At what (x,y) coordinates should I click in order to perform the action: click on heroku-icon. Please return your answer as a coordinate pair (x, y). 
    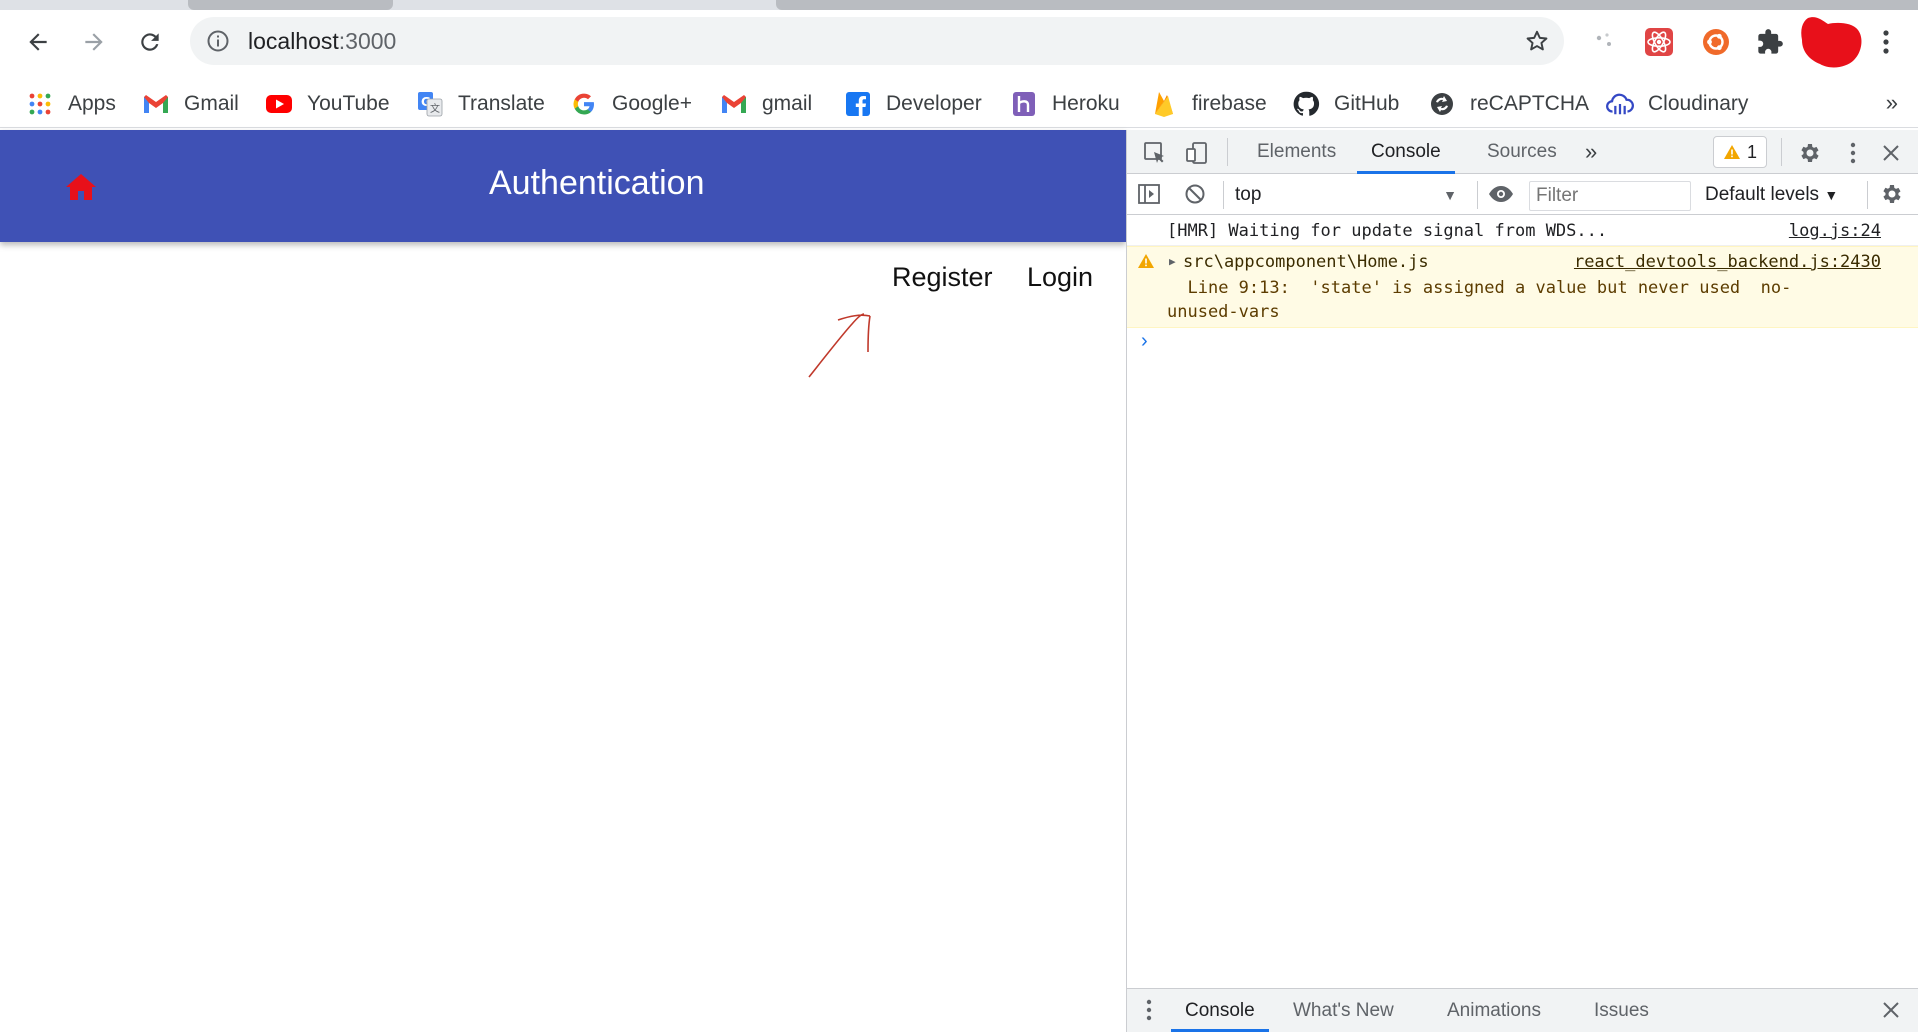
    Looking at the image, I should click on (1024, 104).